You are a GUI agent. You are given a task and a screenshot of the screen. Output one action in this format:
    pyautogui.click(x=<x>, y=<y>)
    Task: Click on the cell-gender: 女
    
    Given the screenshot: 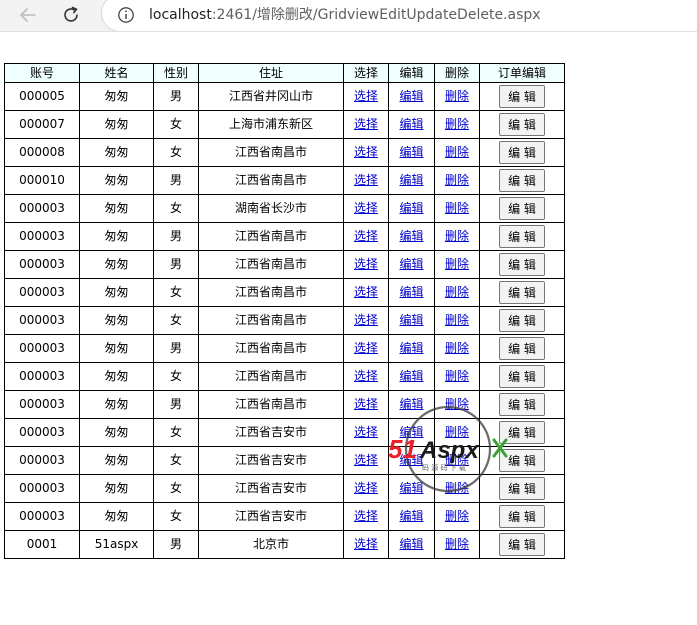 What is the action you would take?
    pyautogui.click(x=176, y=320)
    